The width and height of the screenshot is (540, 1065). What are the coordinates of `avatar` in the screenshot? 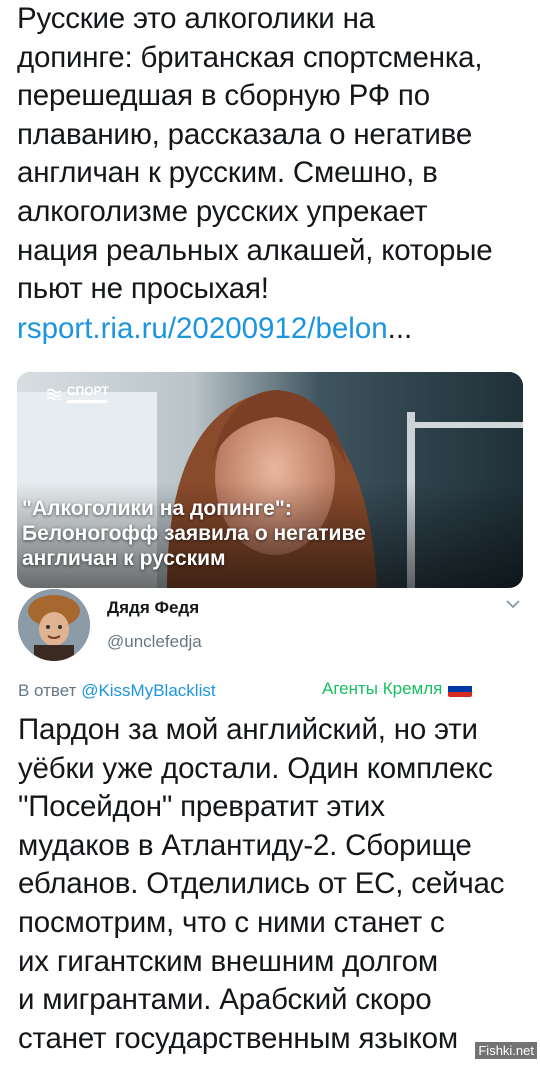 It's located at (54, 625).